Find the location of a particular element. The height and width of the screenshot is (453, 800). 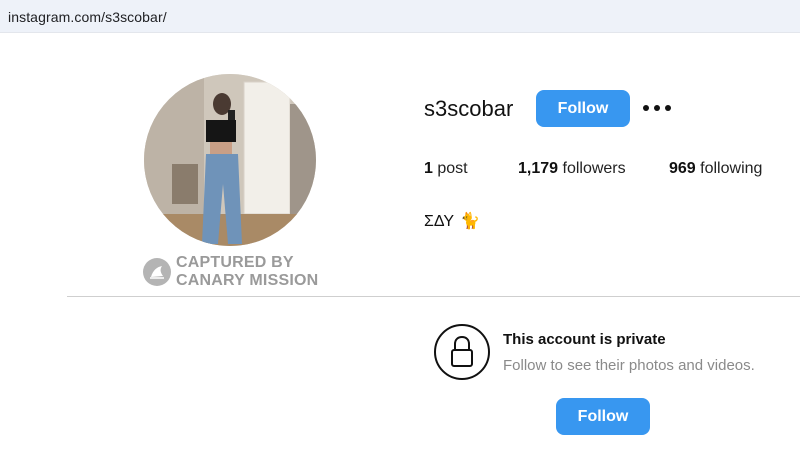

followers-count: 1,179 is located at coordinates (538, 168).